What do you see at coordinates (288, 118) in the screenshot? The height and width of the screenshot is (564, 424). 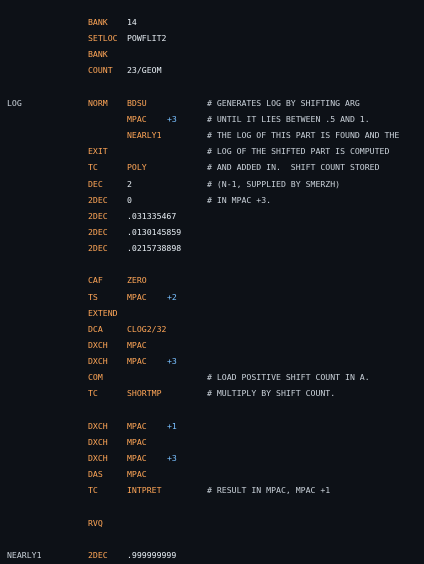 I see `code-comment: # UNTIL IT LIES BETWEEN .5 AND 1.` at bounding box center [288, 118].